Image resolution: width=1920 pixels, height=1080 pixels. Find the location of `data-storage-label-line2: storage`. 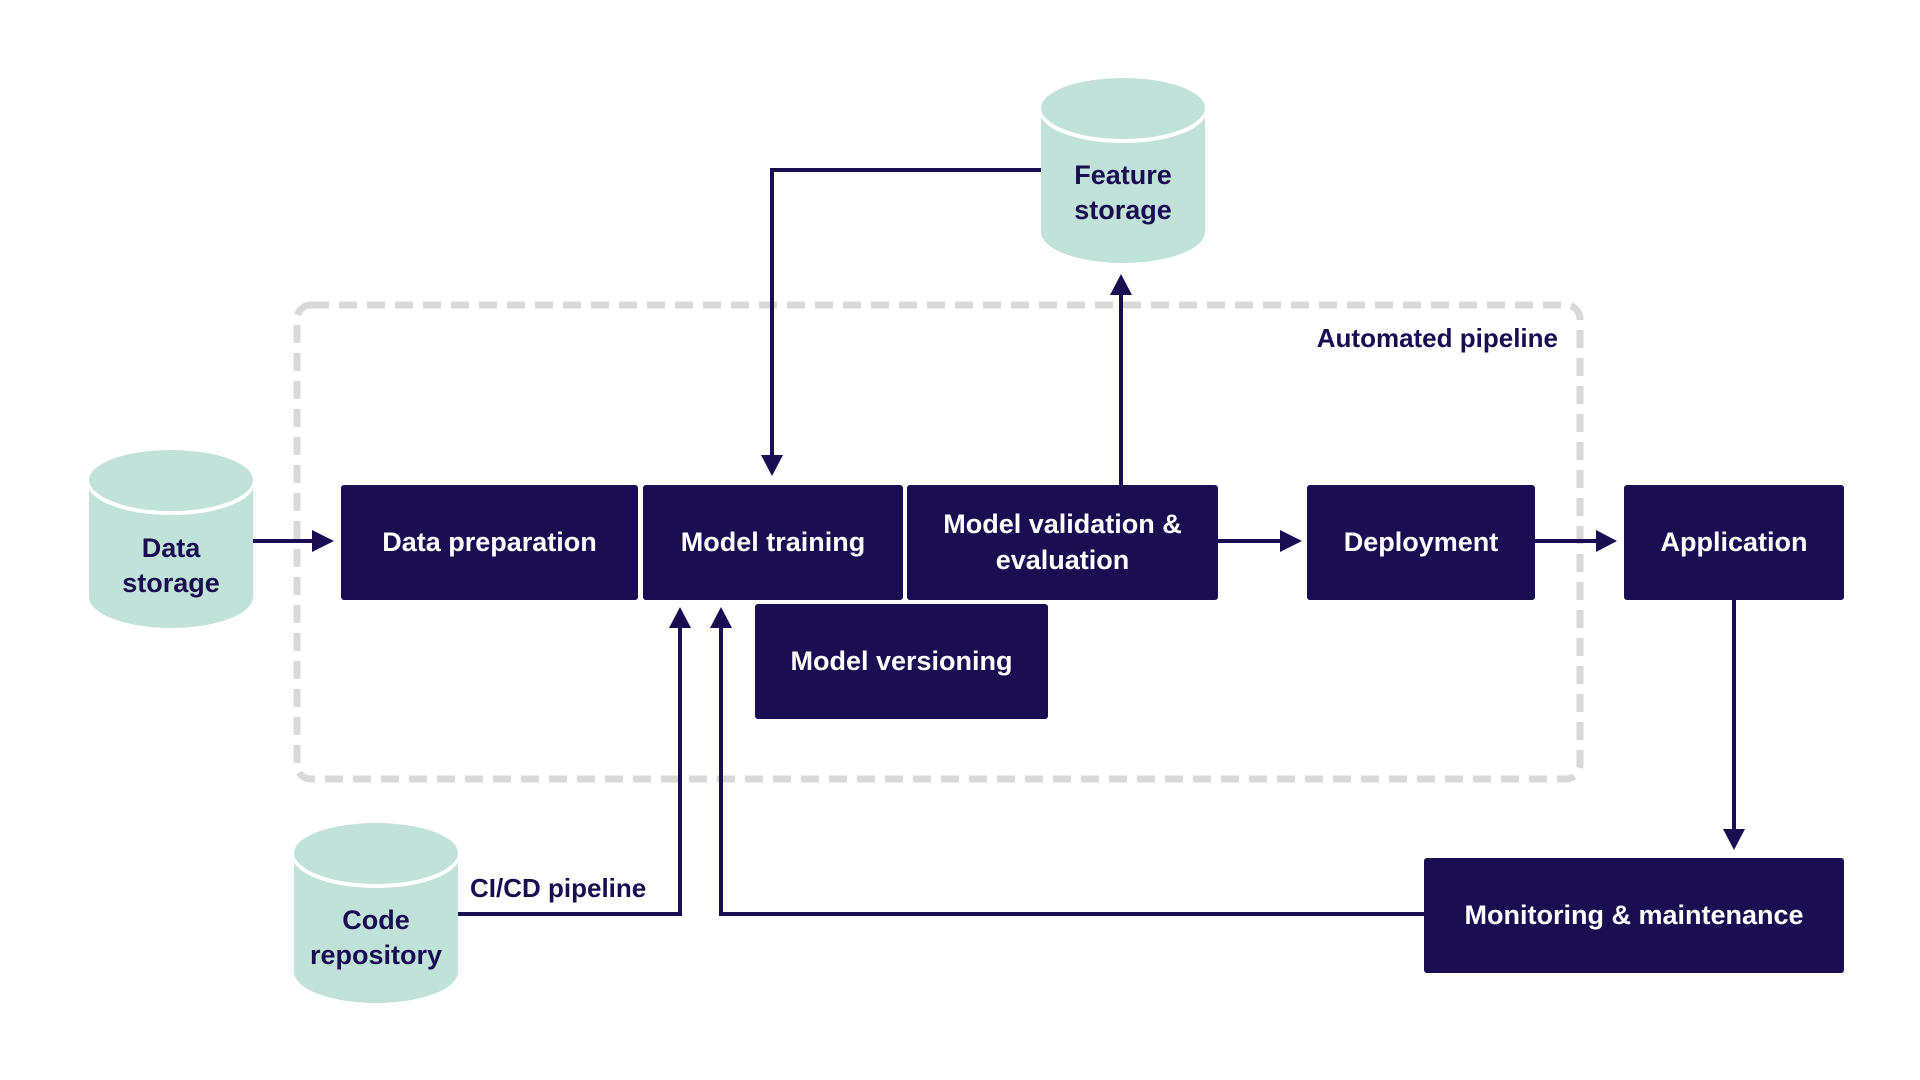

data-storage-label-line2: storage is located at coordinates (171, 583).